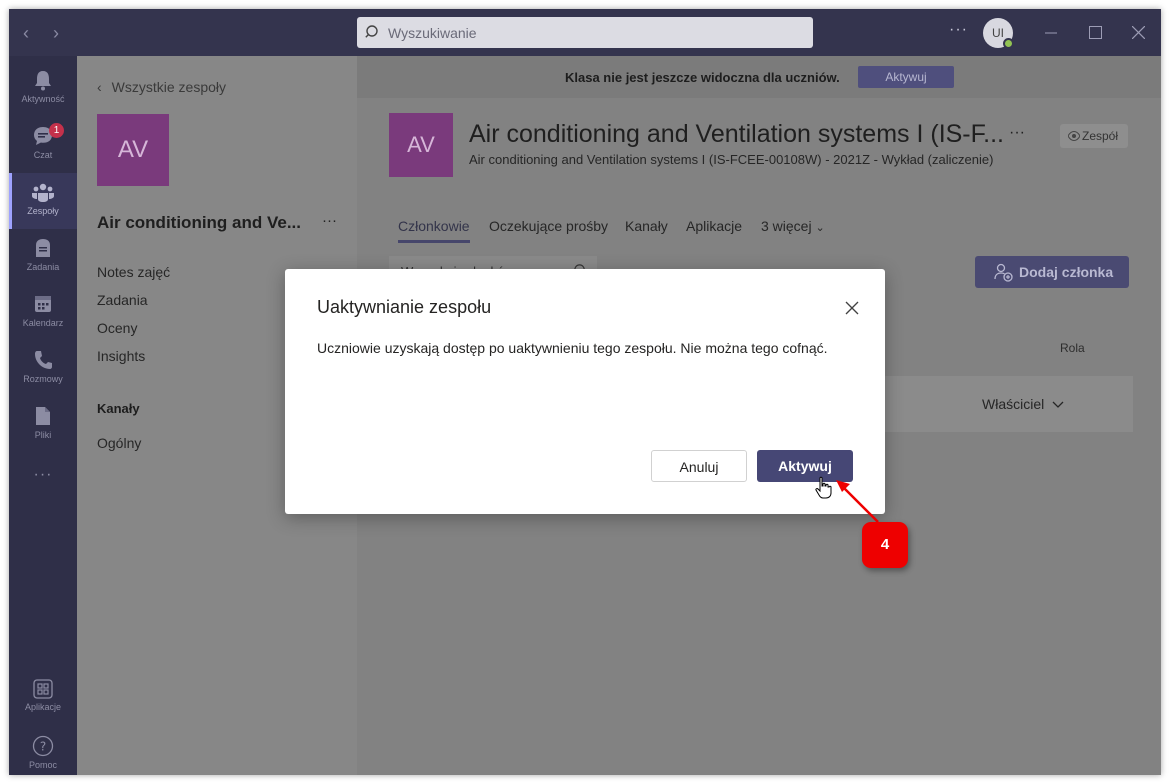 This screenshot has height=782, width=1169. Describe the element at coordinates (823, 487) in the screenshot. I see `hand-cursor-icon` at that location.